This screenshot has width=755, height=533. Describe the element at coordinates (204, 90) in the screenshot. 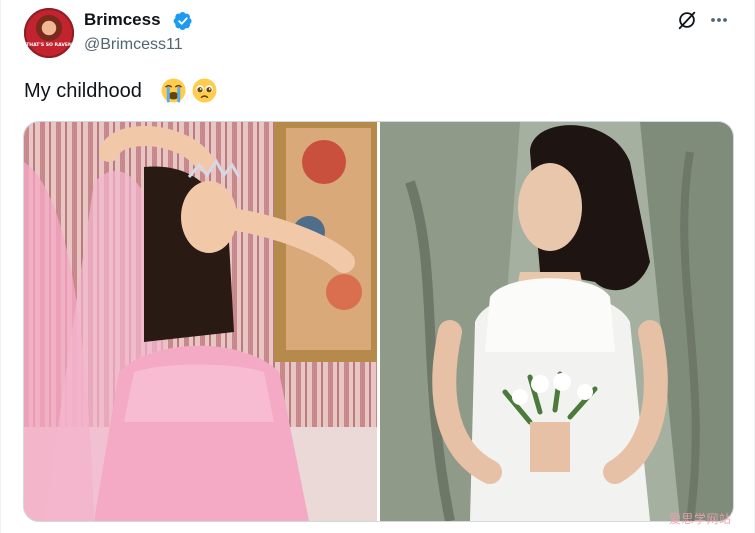

I see `pleading-face-icon` at that location.